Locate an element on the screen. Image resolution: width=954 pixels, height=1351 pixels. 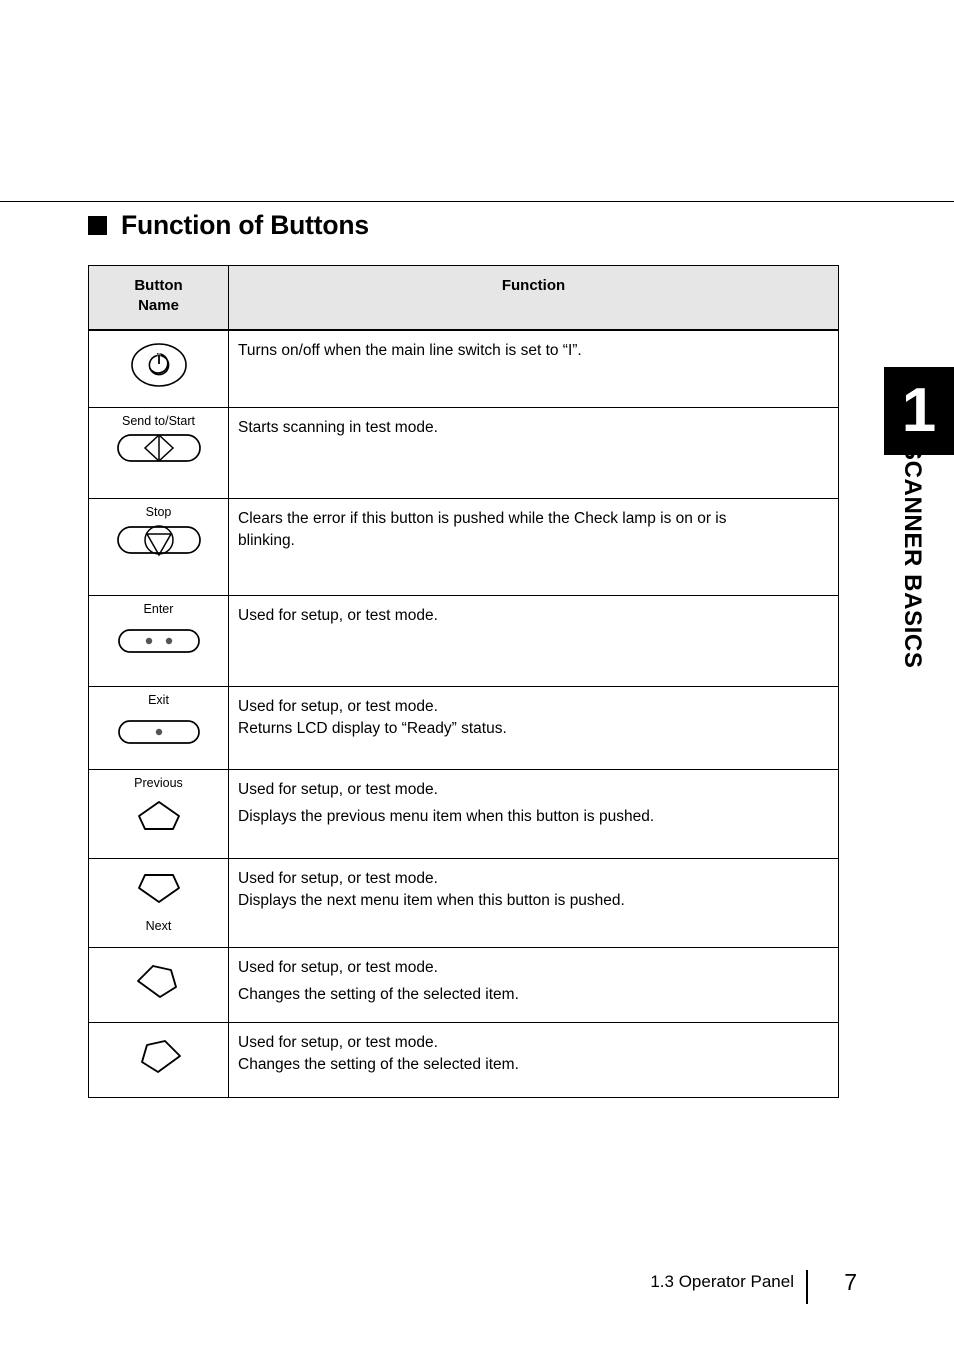
header-rule is located at coordinates (477, 201).